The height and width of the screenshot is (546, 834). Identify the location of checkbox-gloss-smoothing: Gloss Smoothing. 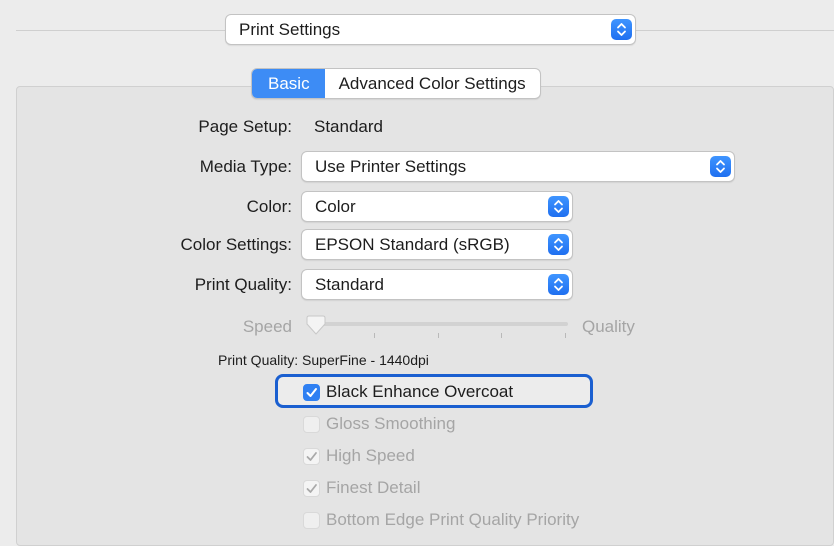
(379, 424).